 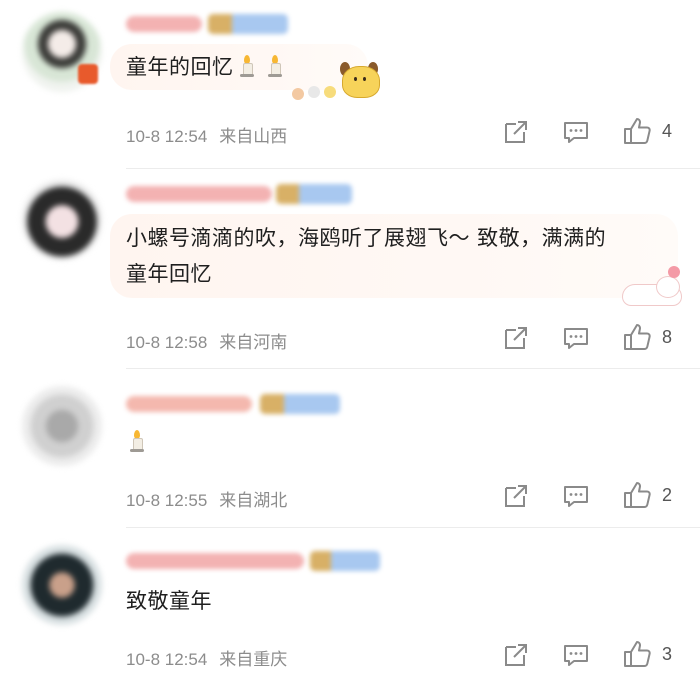 I want to click on sleeping-cat-sticker, so click(x=648, y=286).